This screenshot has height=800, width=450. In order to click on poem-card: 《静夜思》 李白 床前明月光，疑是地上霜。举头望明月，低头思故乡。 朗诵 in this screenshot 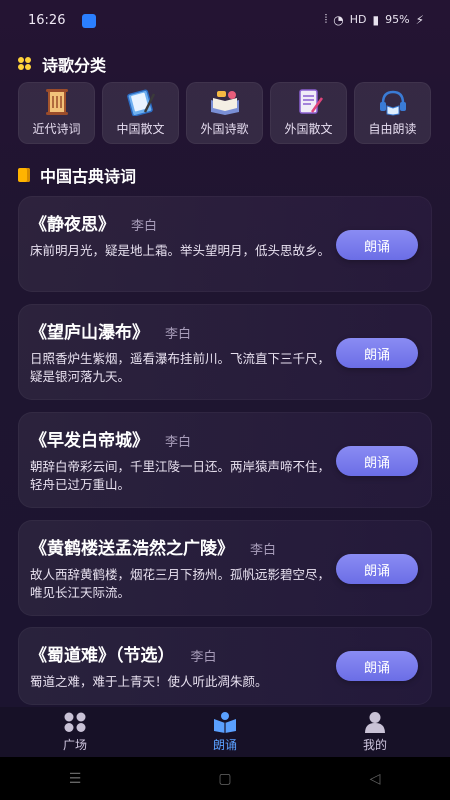, I will do `click(225, 244)`.